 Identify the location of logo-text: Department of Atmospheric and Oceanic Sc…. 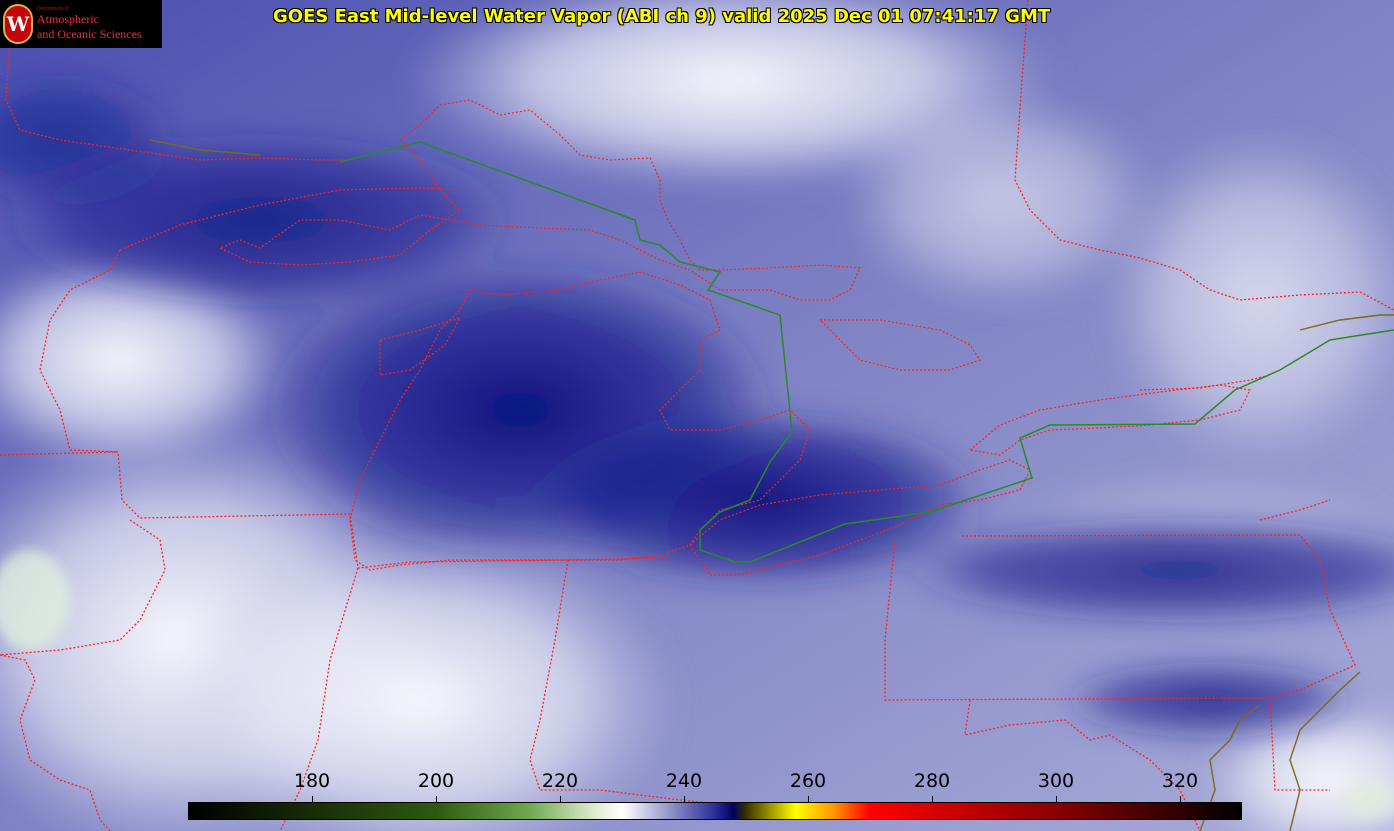
(89, 24).